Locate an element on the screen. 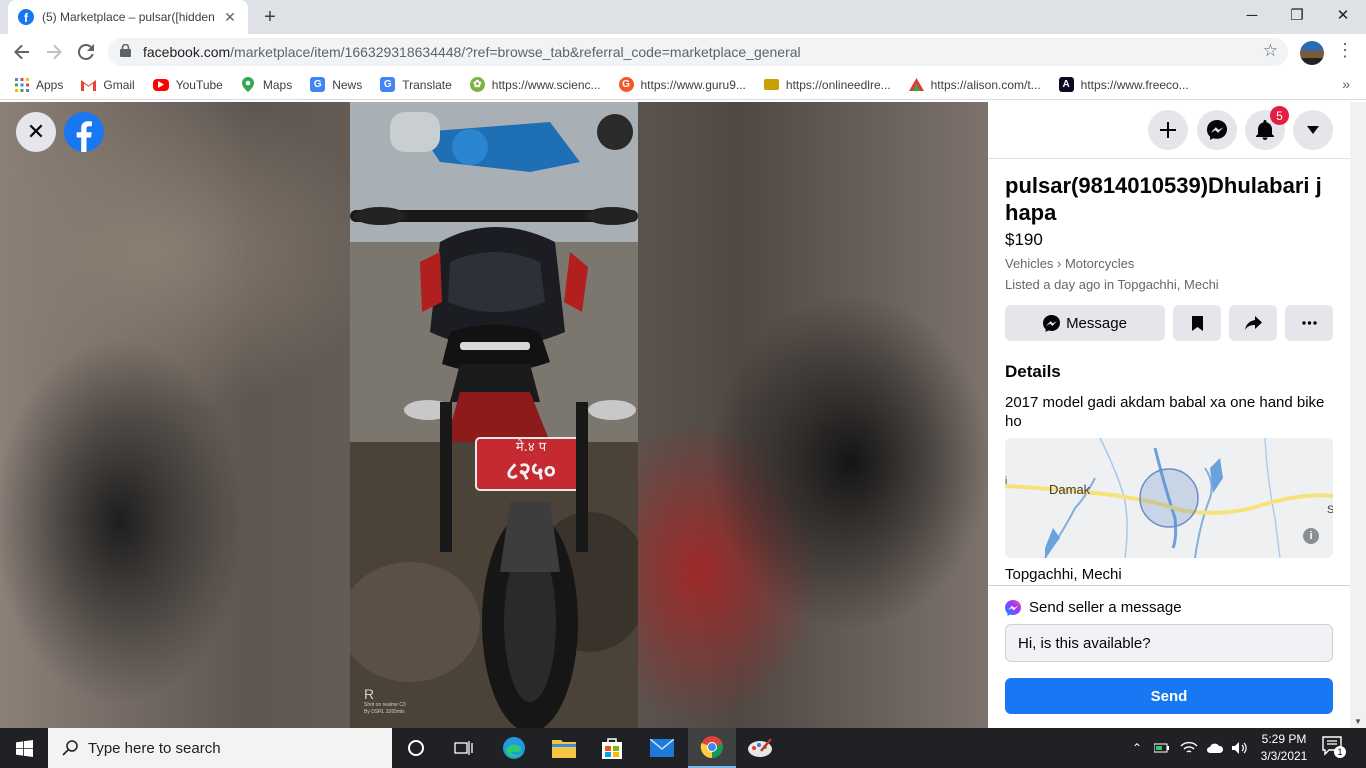 The height and width of the screenshot is (768, 1366). more-bookmarks-icon: » is located at coordinates (1346, 84).